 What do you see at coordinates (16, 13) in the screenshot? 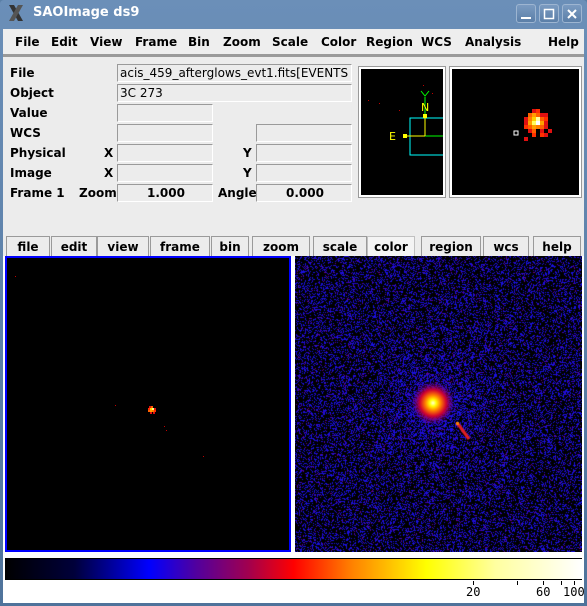
I see `x-logo-icon` at bounding box center [16, 13].